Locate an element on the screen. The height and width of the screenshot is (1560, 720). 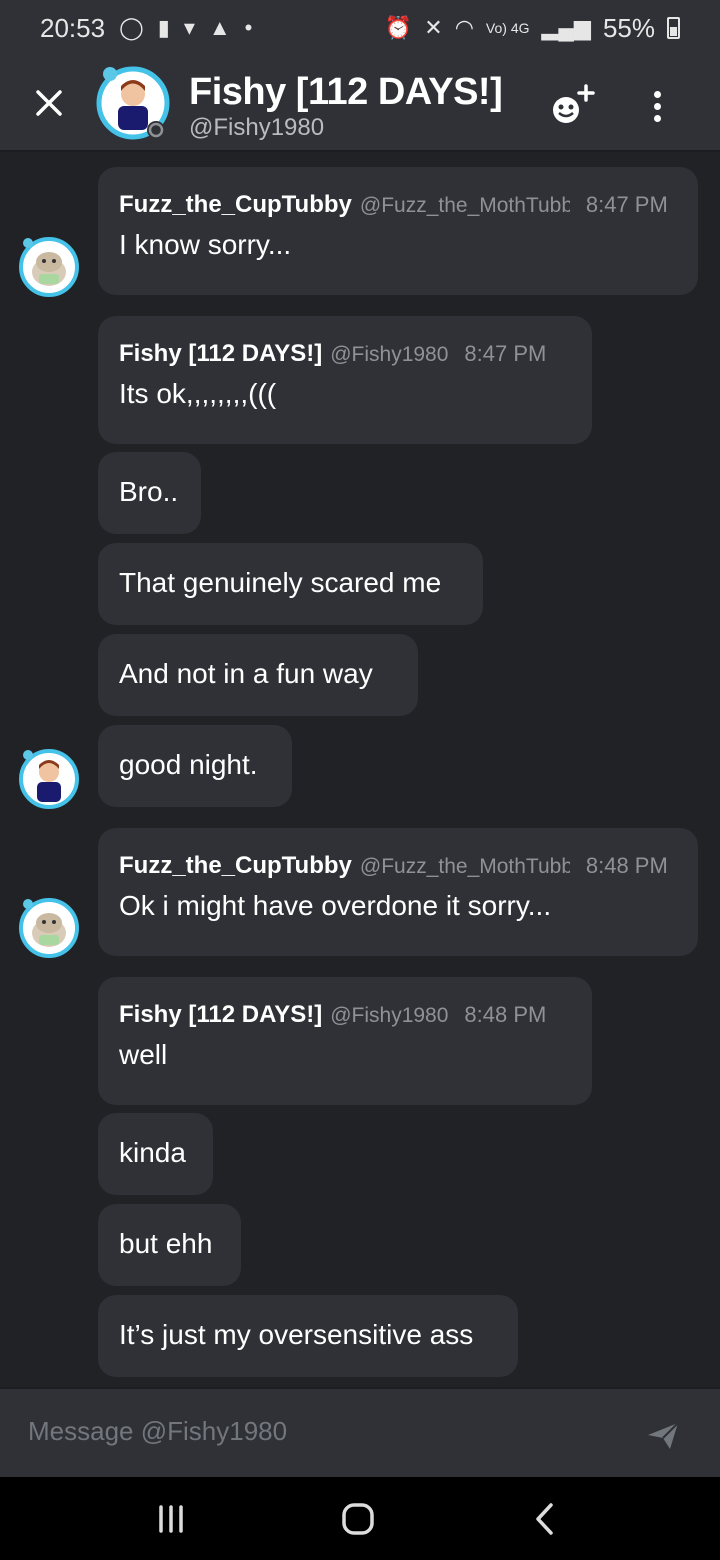
message-bubble: good night. is located at coordinates (195, 766).